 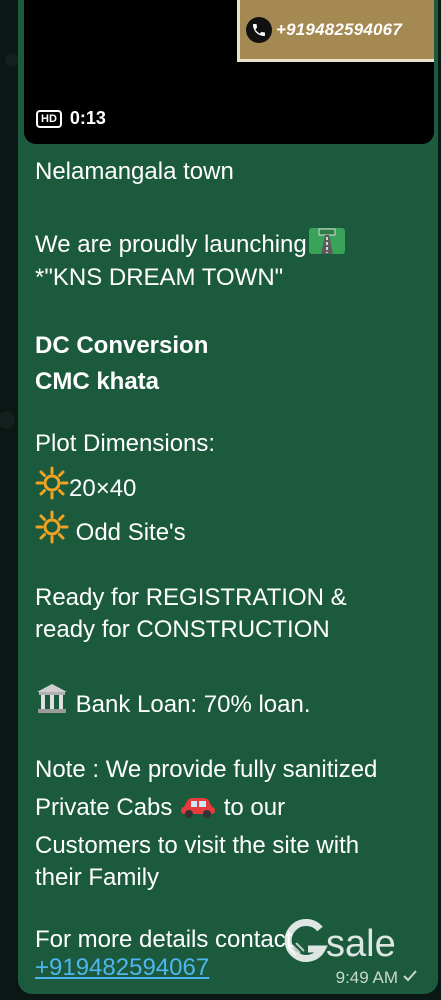 What do you see at coordinates (171, 244) in the screenshot?
I see `message-text: We are proudly launching` at bounding box center [171, 244].